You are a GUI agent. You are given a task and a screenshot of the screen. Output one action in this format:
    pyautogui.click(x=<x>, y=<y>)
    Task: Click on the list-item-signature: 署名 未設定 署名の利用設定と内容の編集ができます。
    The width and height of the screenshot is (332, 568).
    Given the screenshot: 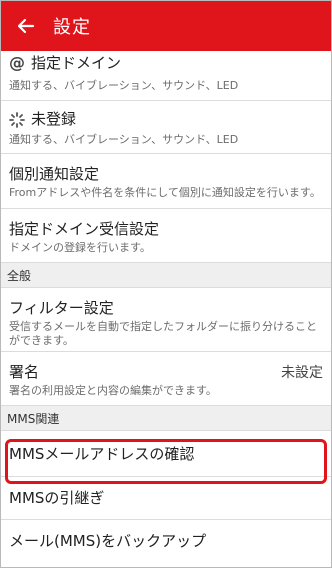 What is the action you would take?
    pyautogui.click(x=166, y=379)
    